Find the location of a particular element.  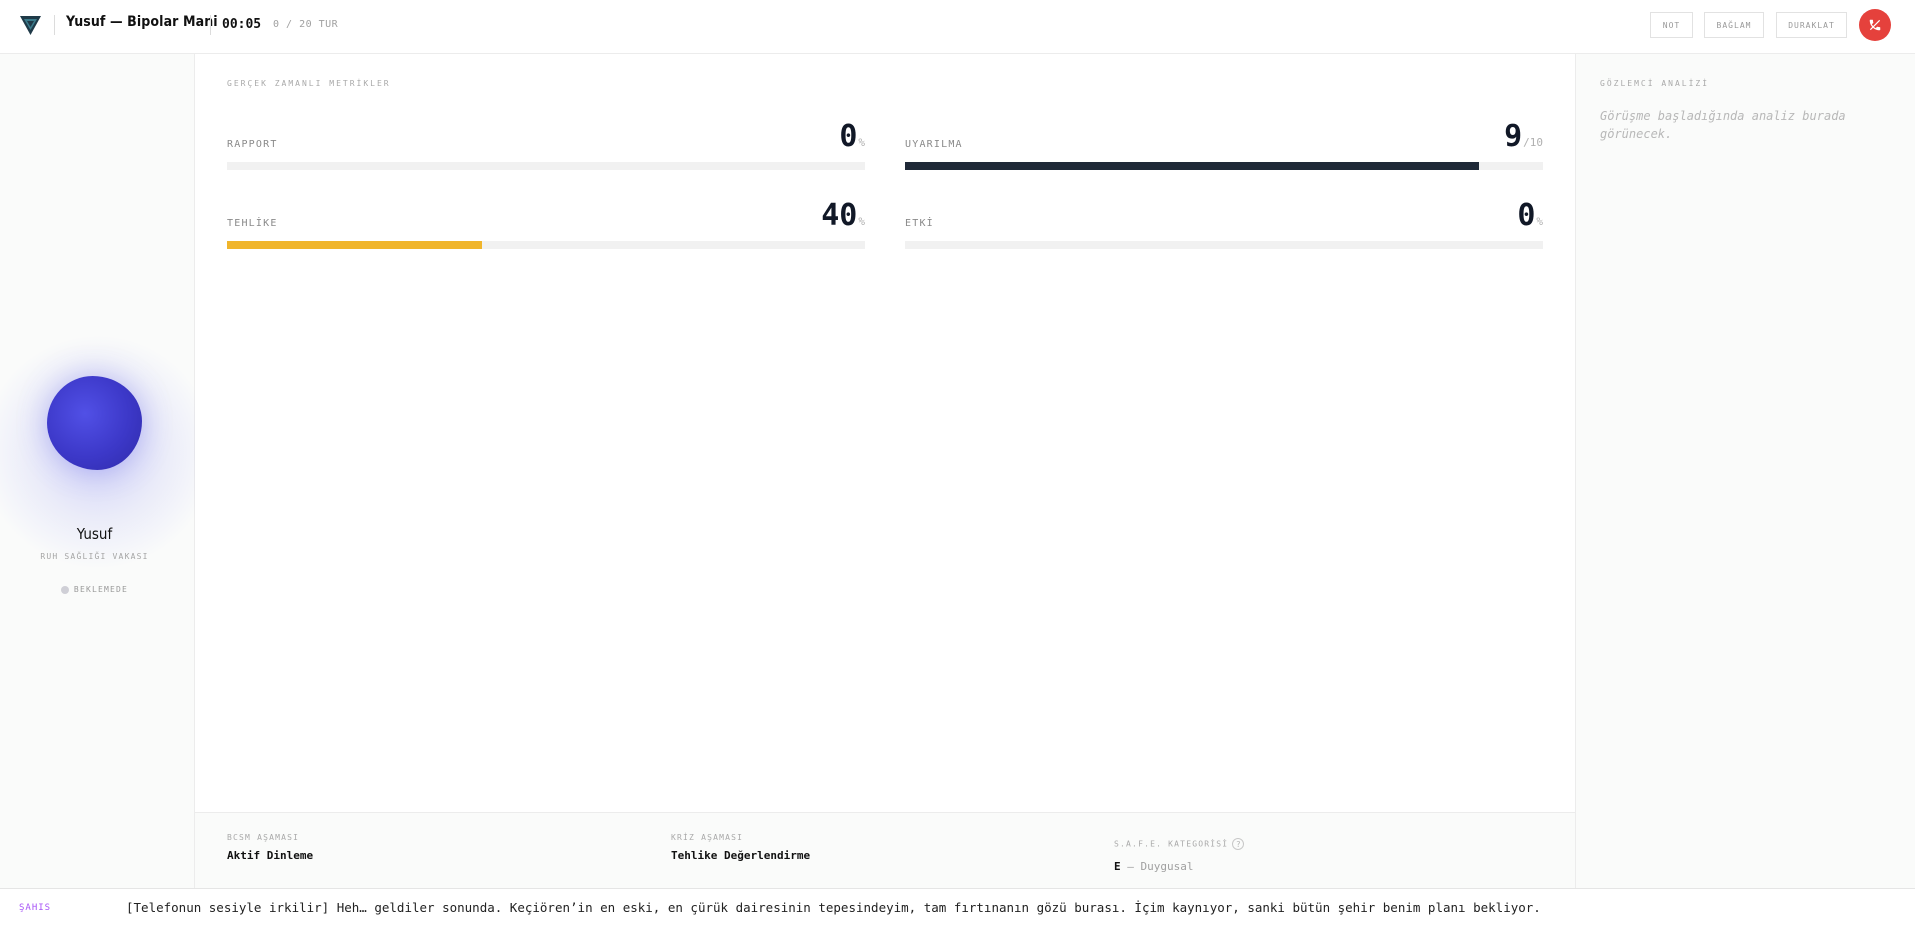

triangle-logo-icon is located at coordinates (30, 25).